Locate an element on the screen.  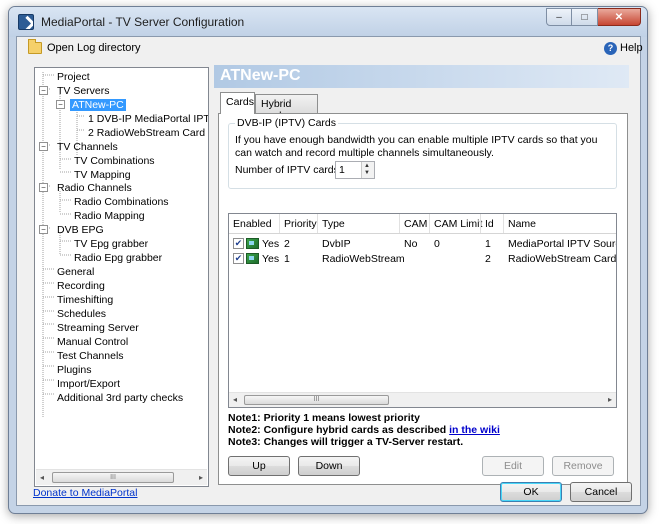
tree-item-streaming-server: Streaming Server is located at coordinates (98, 328).